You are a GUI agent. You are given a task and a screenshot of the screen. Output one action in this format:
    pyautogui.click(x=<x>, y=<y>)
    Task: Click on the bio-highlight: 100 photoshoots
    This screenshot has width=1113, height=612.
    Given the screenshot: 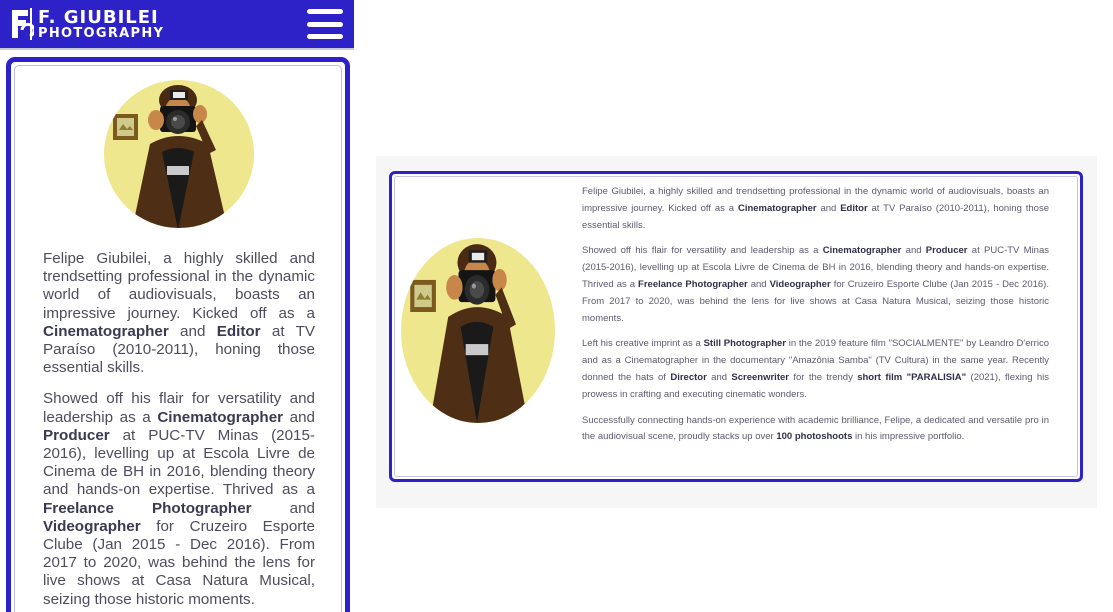 What is the action you would take?
    pyautogui.click(x=814, y=437)
    